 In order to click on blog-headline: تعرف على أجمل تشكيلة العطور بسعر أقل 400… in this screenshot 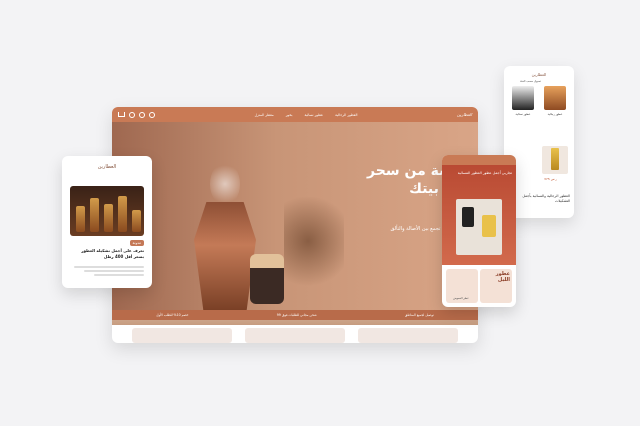, I will do `click(107, 254)`.